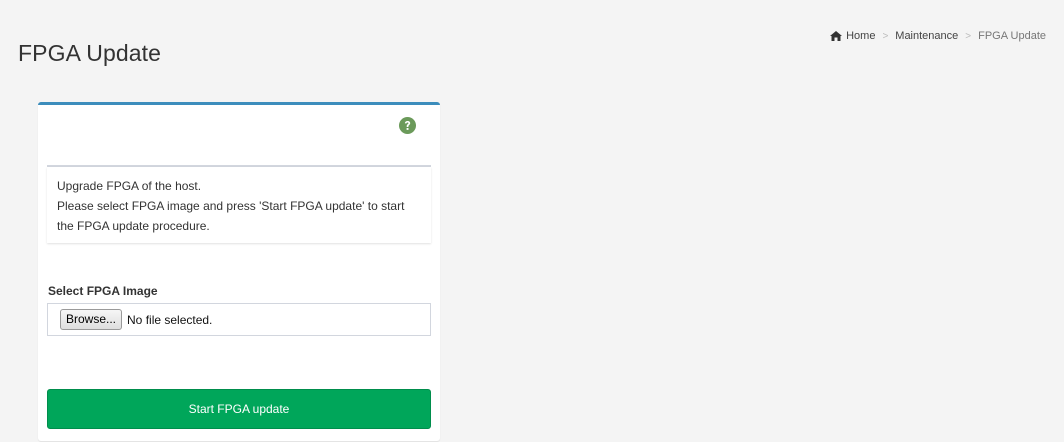 This screenshot has height=442, width=1064. Describe the element at coordinates (239, 409) in the screenshot. I see `start-fpga-update-button: Start FPGA update` at that location.